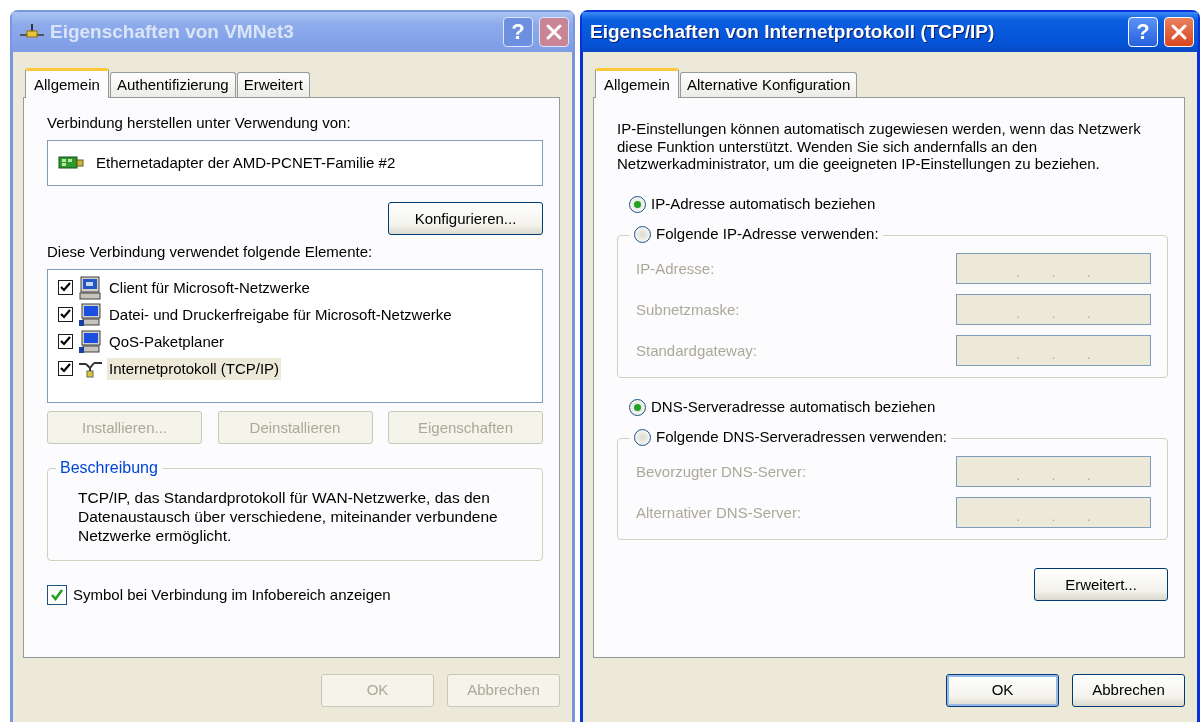 The height and width of the screenshot is (722, 1200). What do you see at coordinates (756, 234) in the screenshot?
I see `radio-option: Folgende IP-Adresse verwenden:` at bounding box center [756, 234].